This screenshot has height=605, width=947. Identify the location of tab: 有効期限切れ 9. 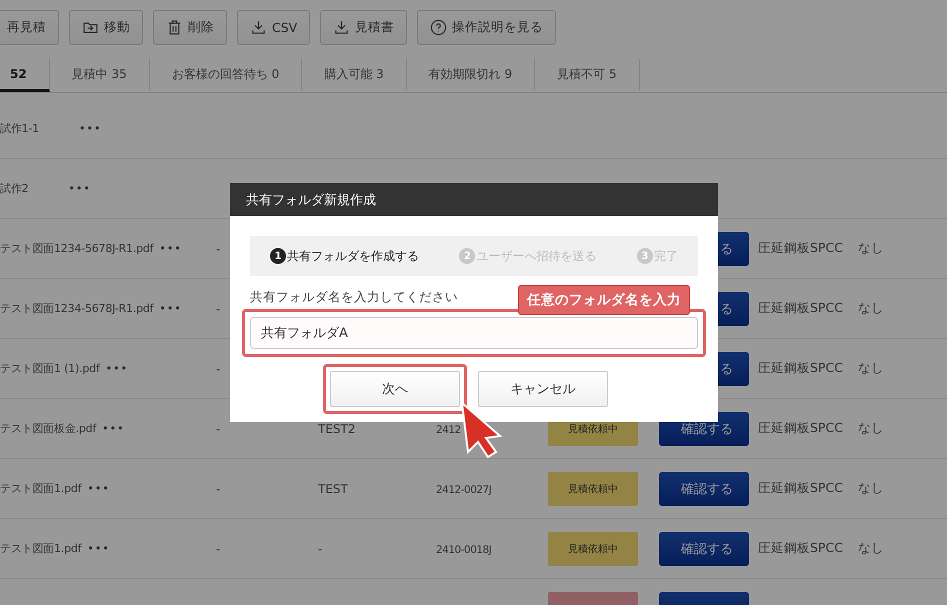
(471, 75).